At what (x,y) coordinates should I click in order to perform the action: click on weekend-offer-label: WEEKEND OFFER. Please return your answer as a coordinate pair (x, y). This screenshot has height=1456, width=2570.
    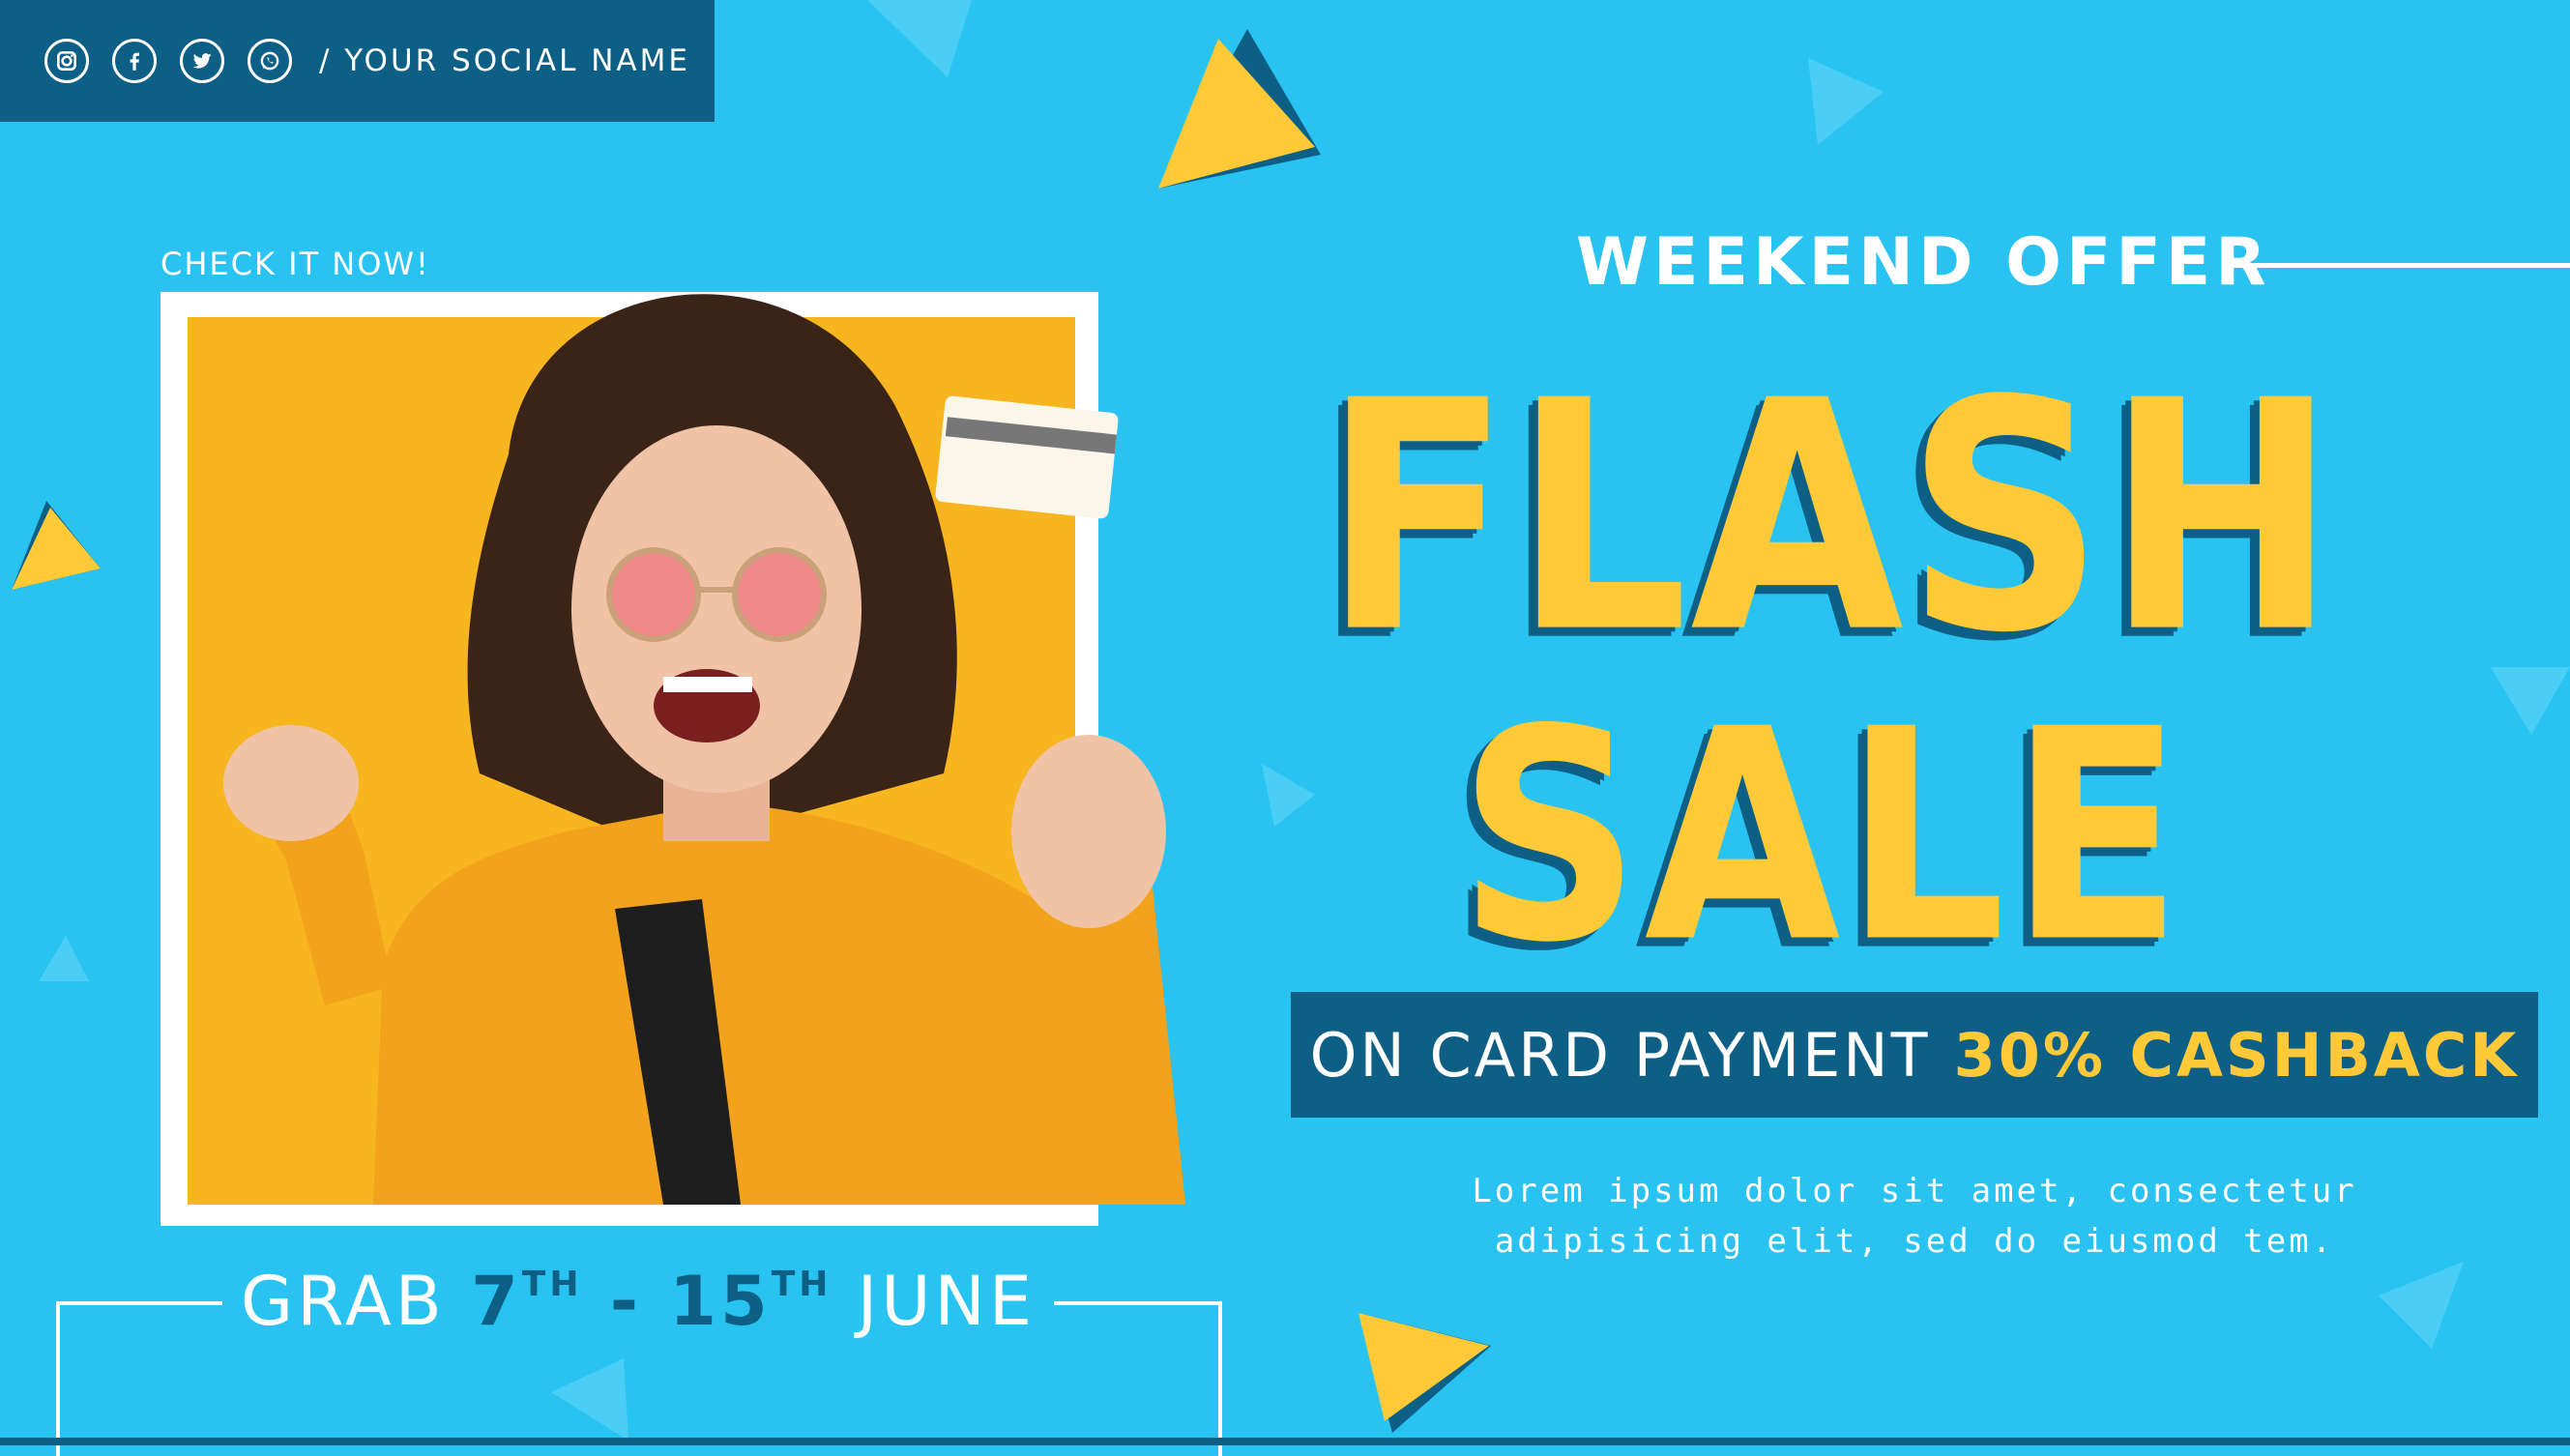
    Looking at the image, I should click on (1924, 262).